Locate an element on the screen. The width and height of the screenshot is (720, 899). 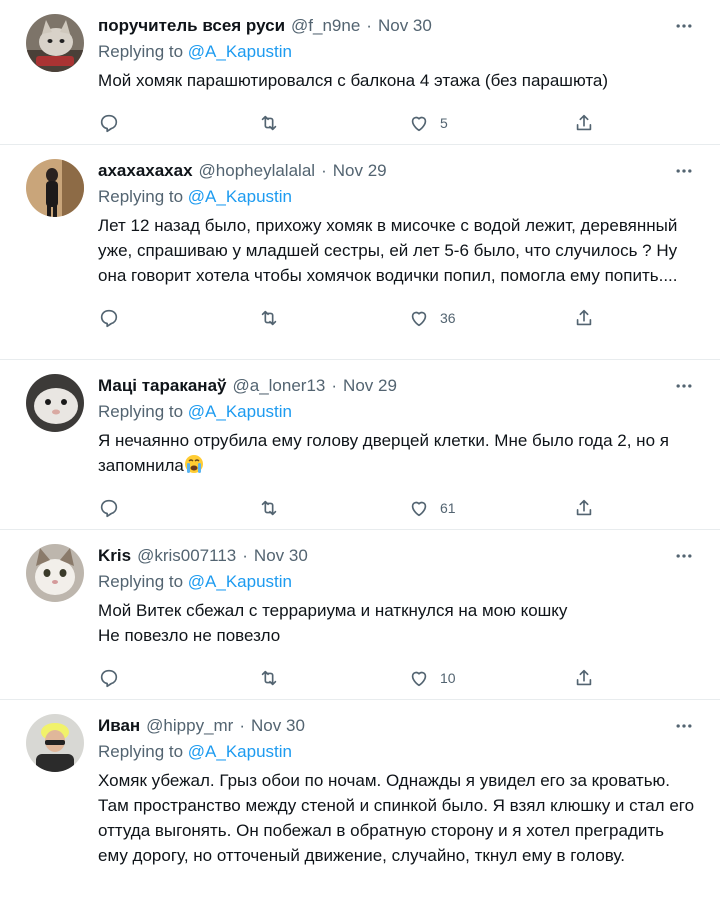
tweet-actions: 36 is located at coordinates (398, 318).